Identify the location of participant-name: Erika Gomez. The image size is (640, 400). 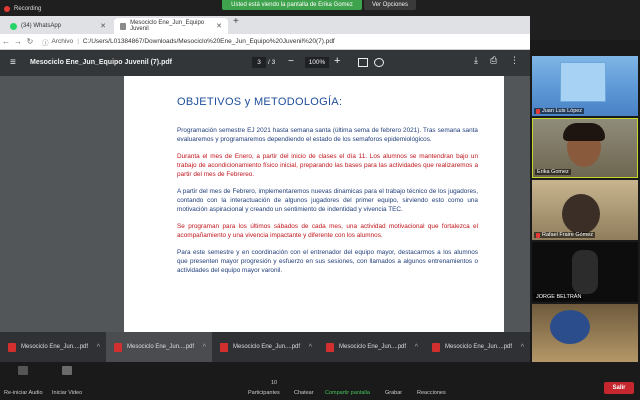
(553, 172).